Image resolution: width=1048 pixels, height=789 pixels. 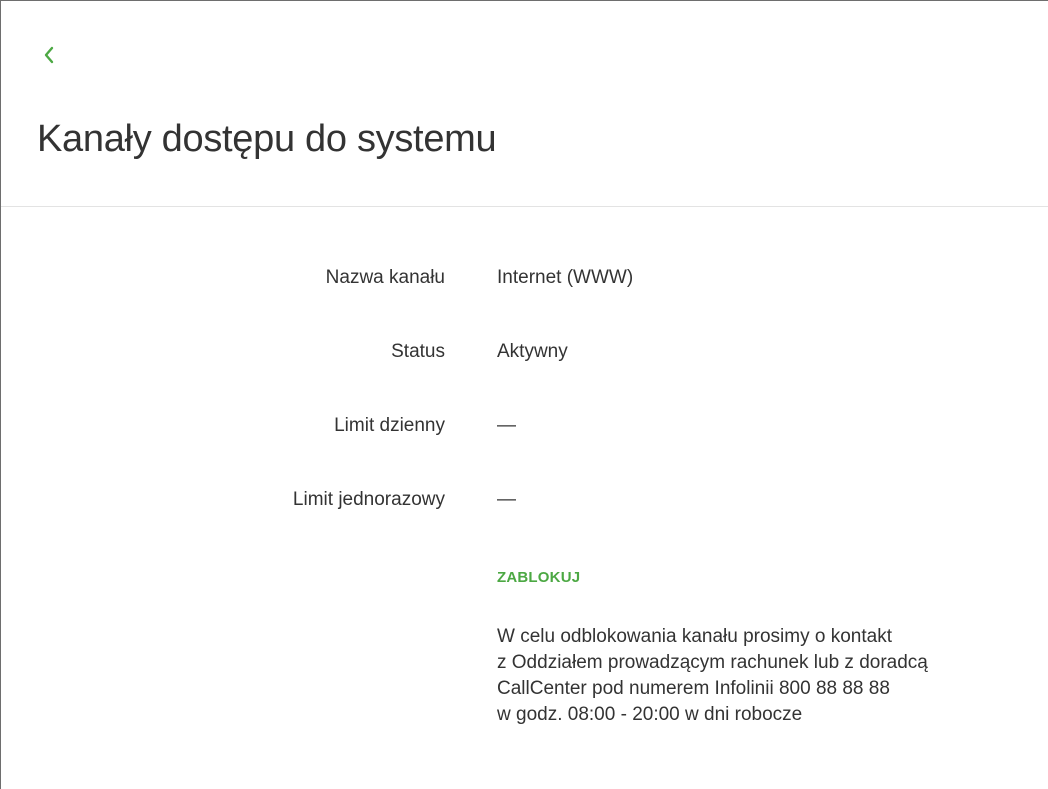 What do you see at coordinates (524, 206) in the screenshot?
I see `header-divider` at bounding box center [524, 206].